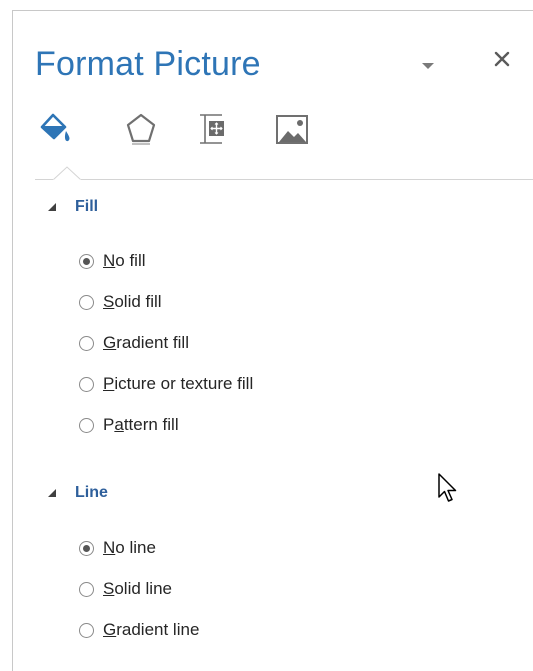 The image size is (533, 671). I want to click on selected-tab-indicator, so click(67, 173).